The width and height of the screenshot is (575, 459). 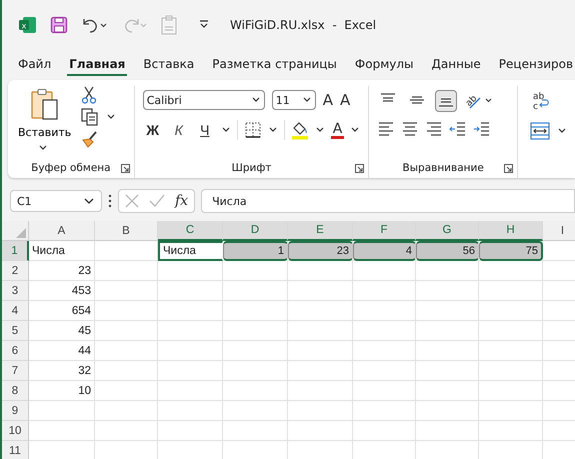 I want to click on row-header: 3, so click(x=15, y=291).